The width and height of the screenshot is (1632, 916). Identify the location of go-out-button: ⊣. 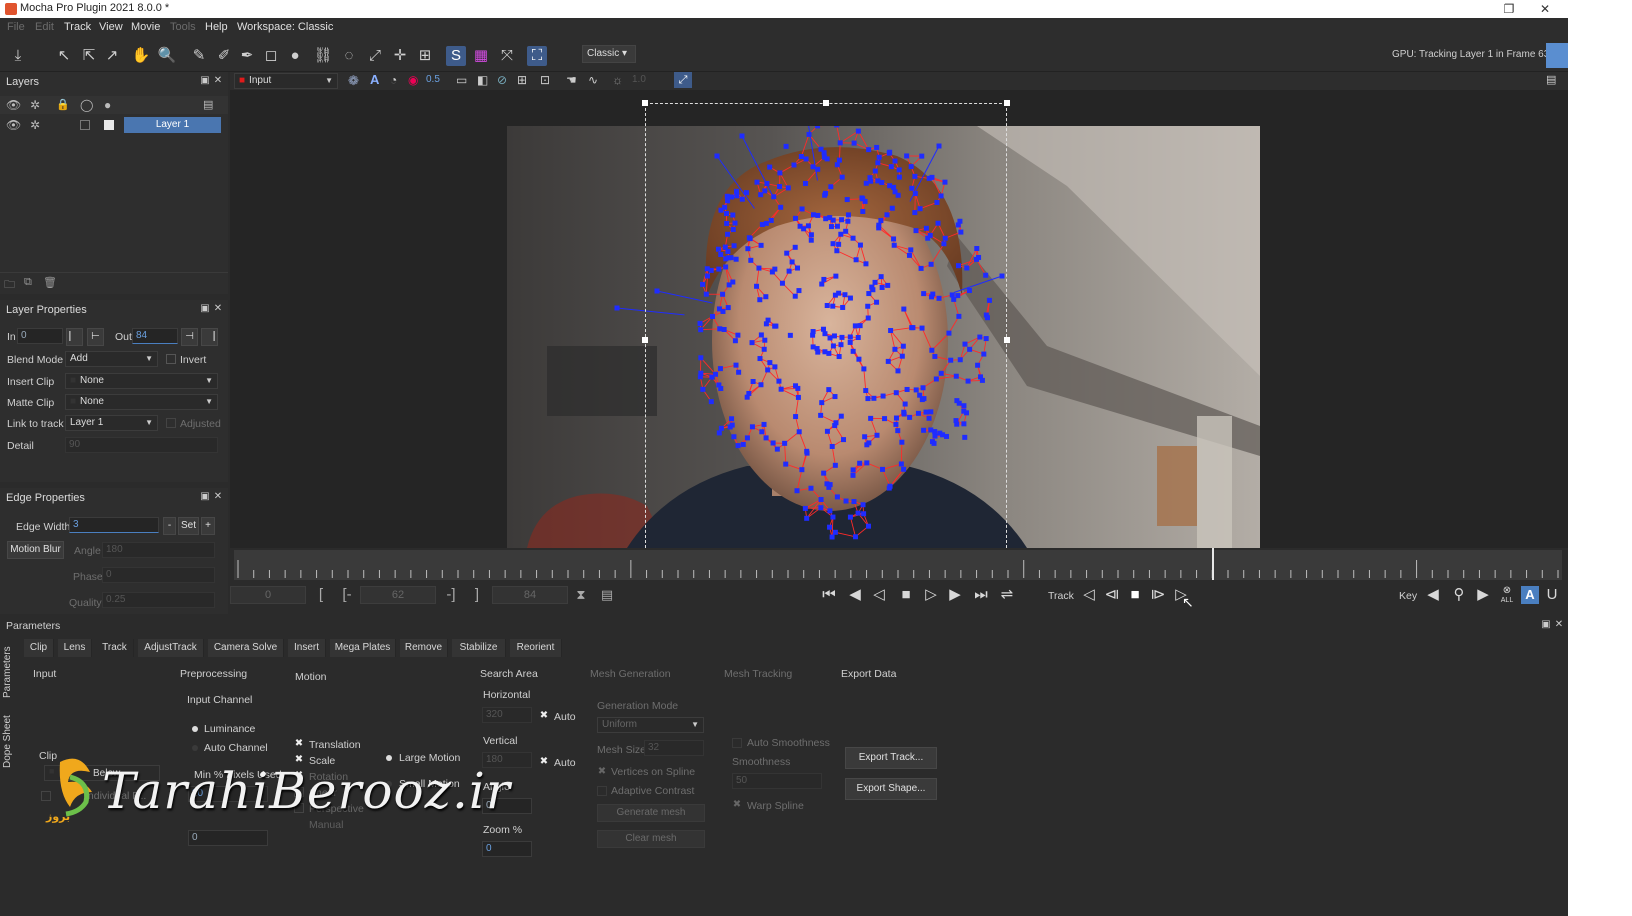
(189, 337).